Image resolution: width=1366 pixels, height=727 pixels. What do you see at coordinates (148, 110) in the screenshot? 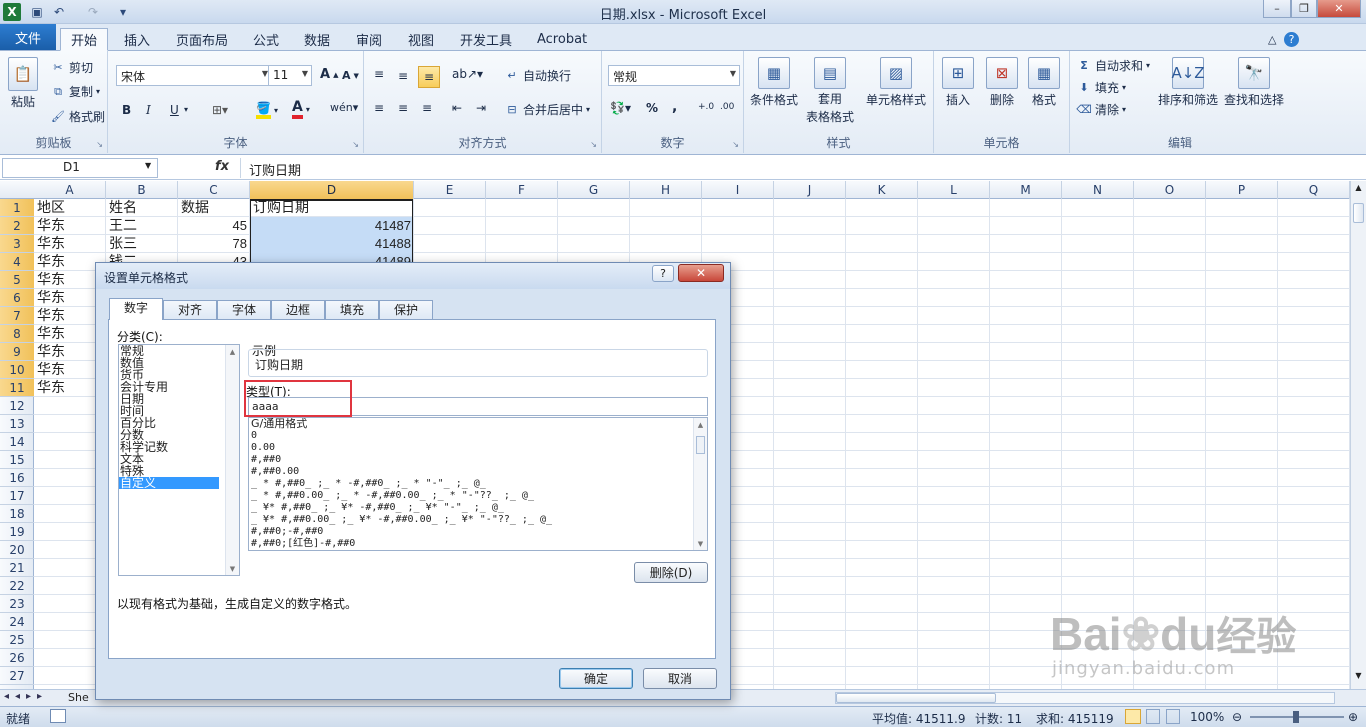
I see `italic-button: I` at bounding box center [148, 110].